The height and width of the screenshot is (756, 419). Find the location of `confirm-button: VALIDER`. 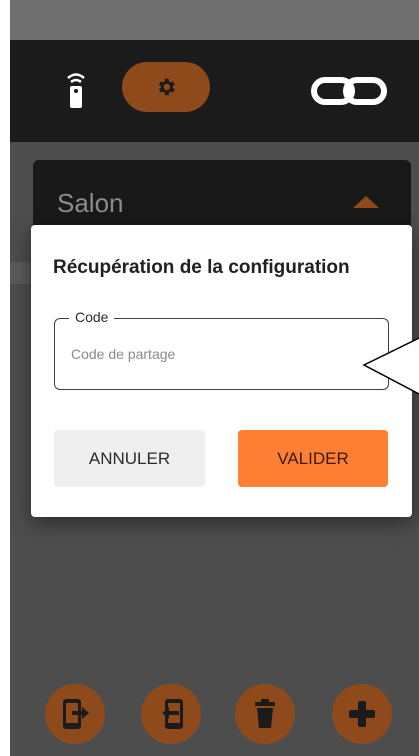

confirm-button: VALIDER is located at coordinates (313, 458).